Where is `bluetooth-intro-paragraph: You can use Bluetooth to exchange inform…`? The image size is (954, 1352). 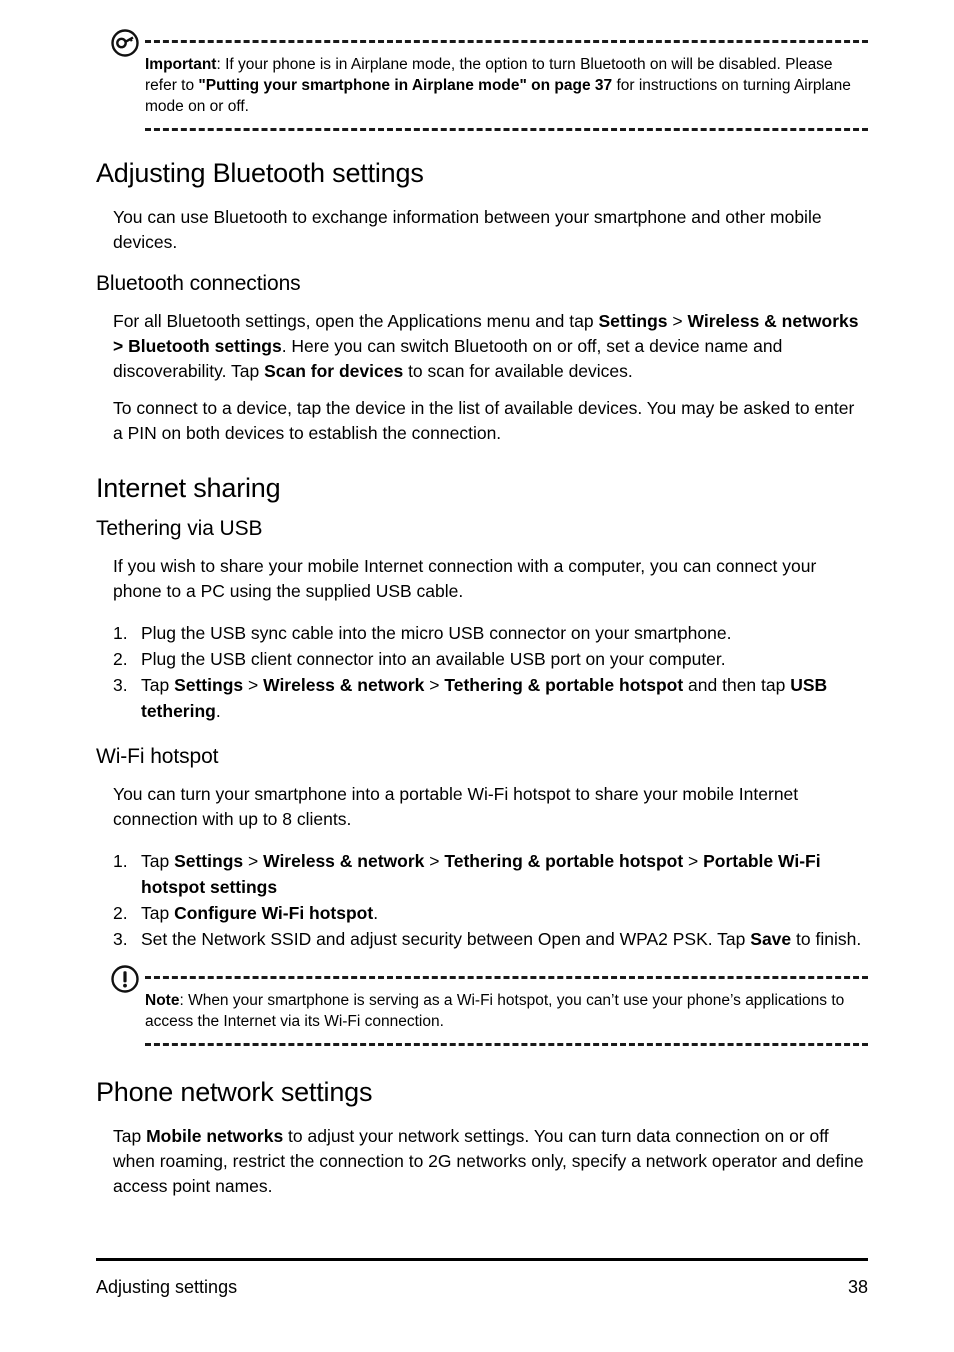
bluetooth-intro-paragraph: You can use Bluetooth to exchange inform… is located at coordinates (467, 229).